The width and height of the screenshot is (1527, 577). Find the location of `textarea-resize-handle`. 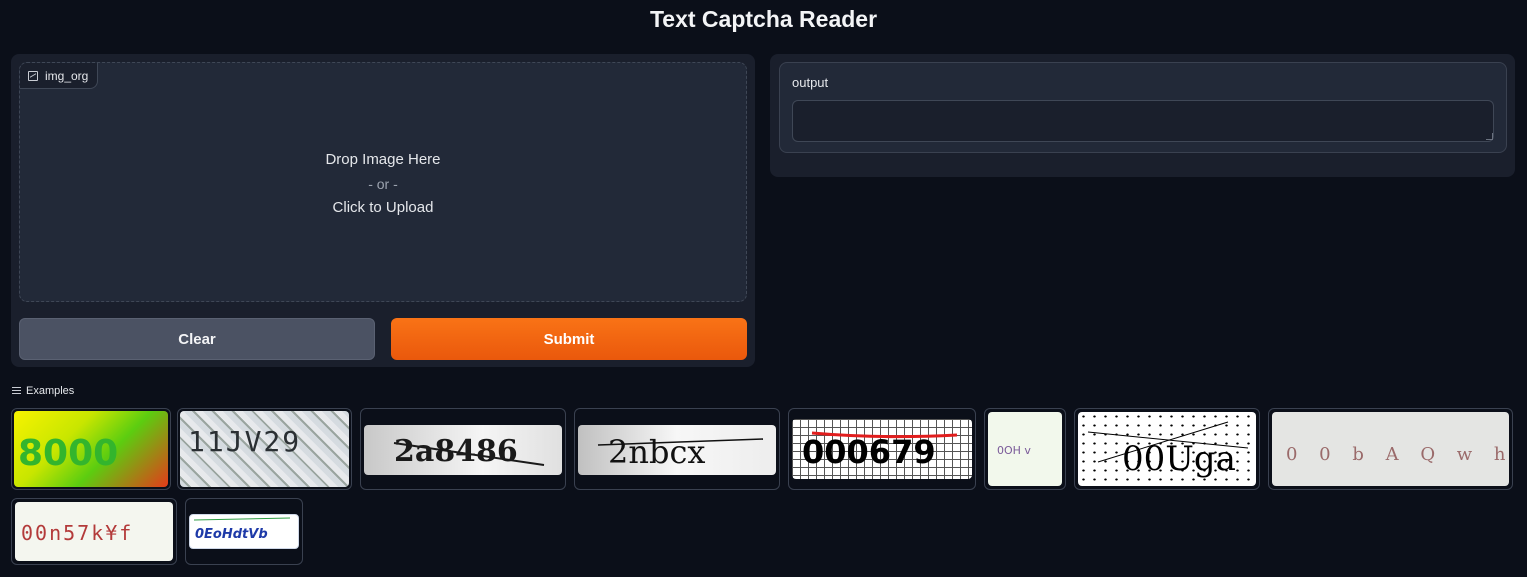

textarea-resize-handle is located at coordinates (1489, 136).